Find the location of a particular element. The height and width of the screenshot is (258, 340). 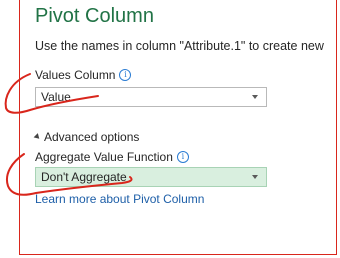

values-column-label-text: Values Column is located at coordinates (75, 75).